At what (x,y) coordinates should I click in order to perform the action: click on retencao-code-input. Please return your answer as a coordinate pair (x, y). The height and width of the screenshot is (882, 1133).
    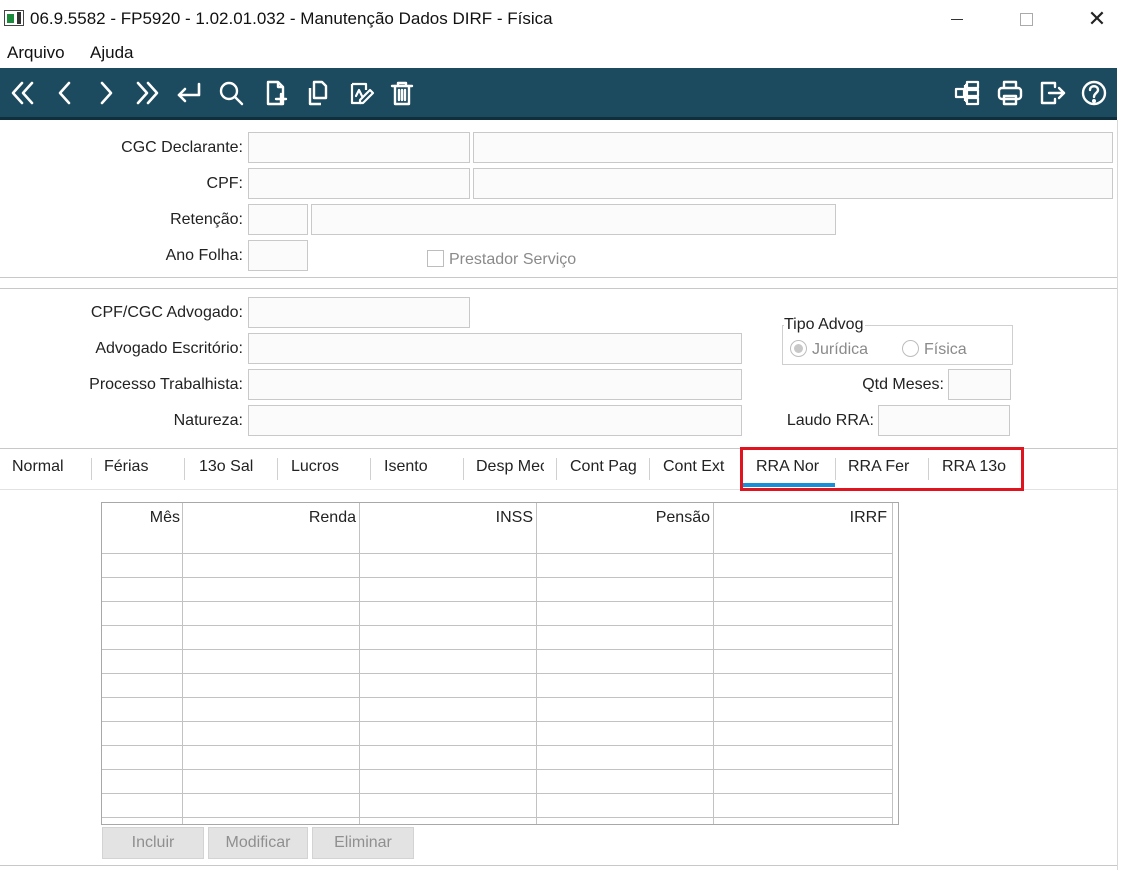
    Looking at the image, I should click on (278, 219).